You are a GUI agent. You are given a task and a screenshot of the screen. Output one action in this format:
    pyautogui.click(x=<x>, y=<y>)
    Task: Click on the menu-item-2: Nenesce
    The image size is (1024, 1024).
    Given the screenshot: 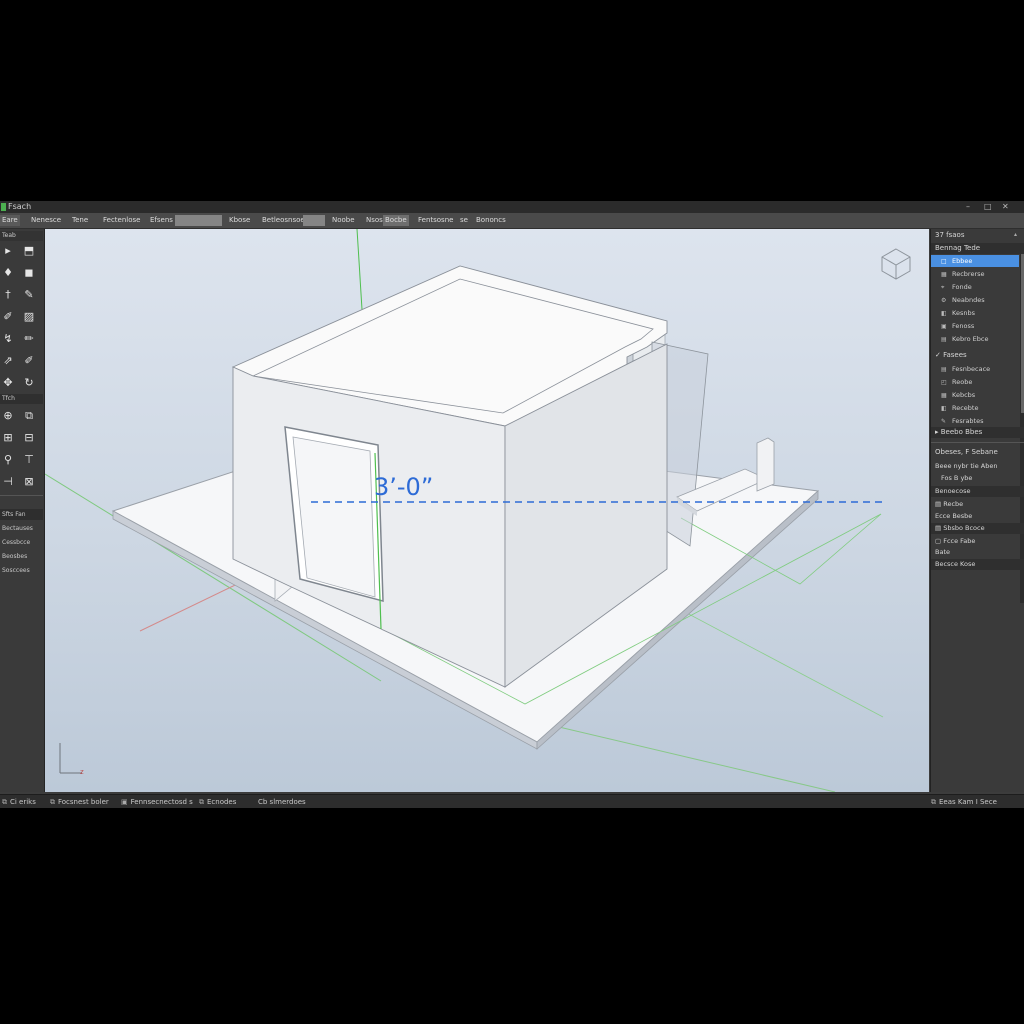 What is the action you would take?
    pyautogui.click(x=46, y=220)
    